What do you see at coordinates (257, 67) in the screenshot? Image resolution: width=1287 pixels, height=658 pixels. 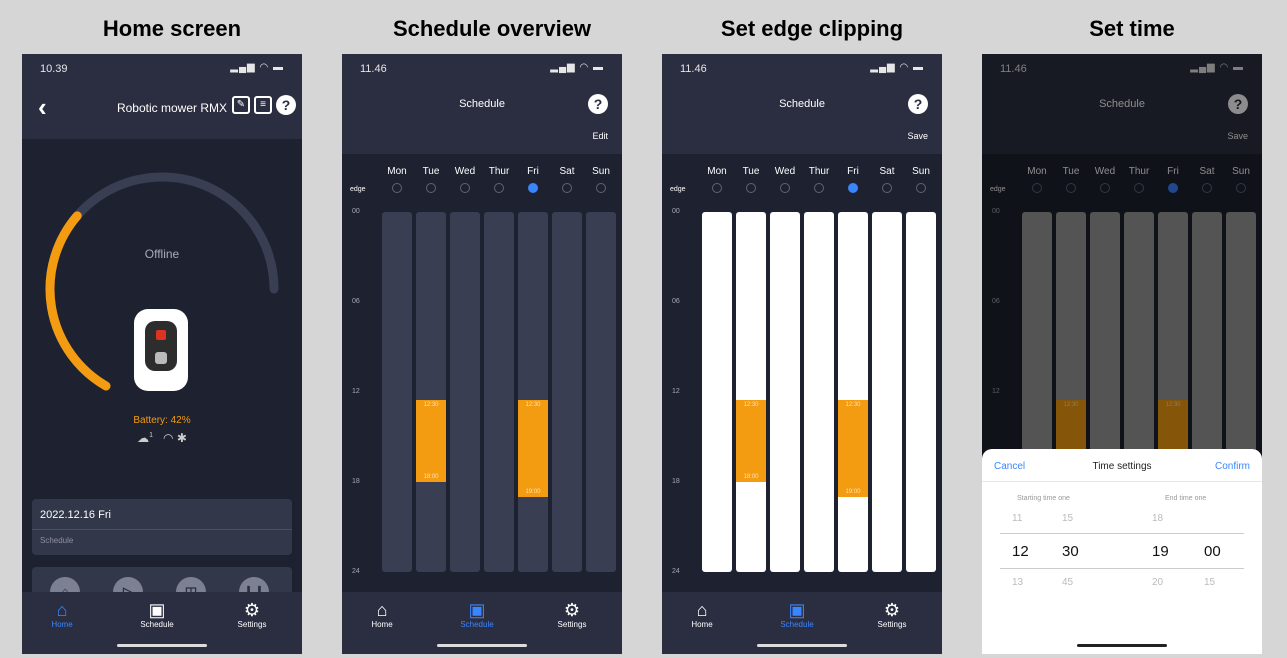 I see `status-icons: ▂▄▆ ◠ ▬` at bounding box center [257, 67].